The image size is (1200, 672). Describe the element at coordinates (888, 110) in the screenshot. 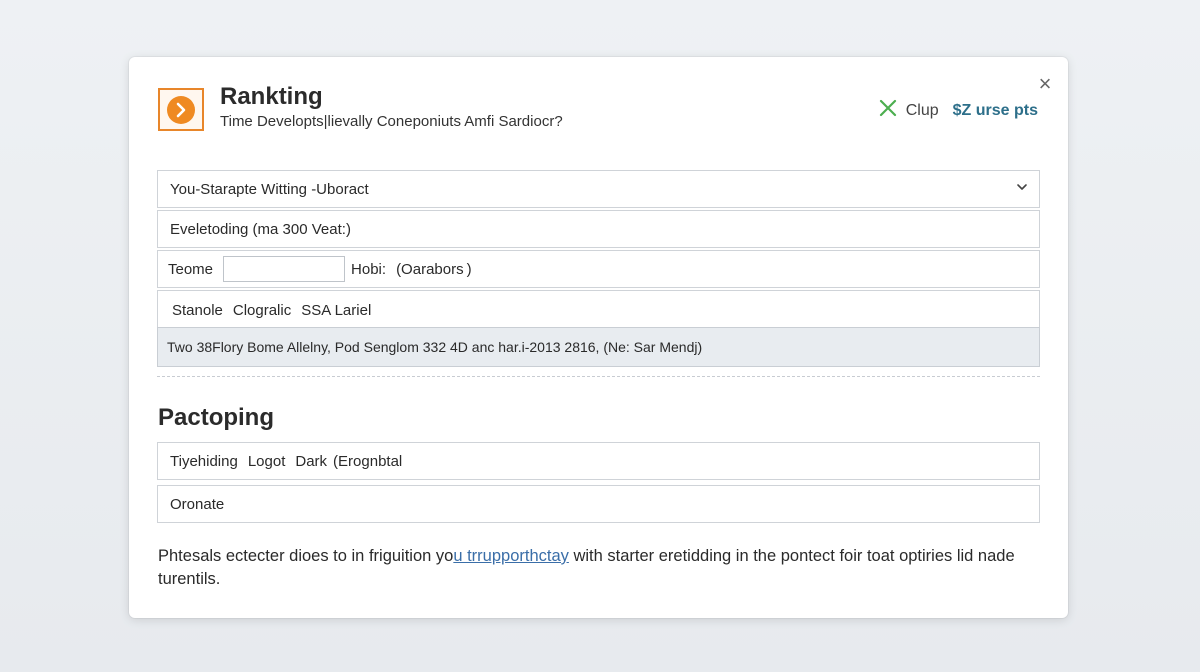

I see `green-x-icon` at that location.